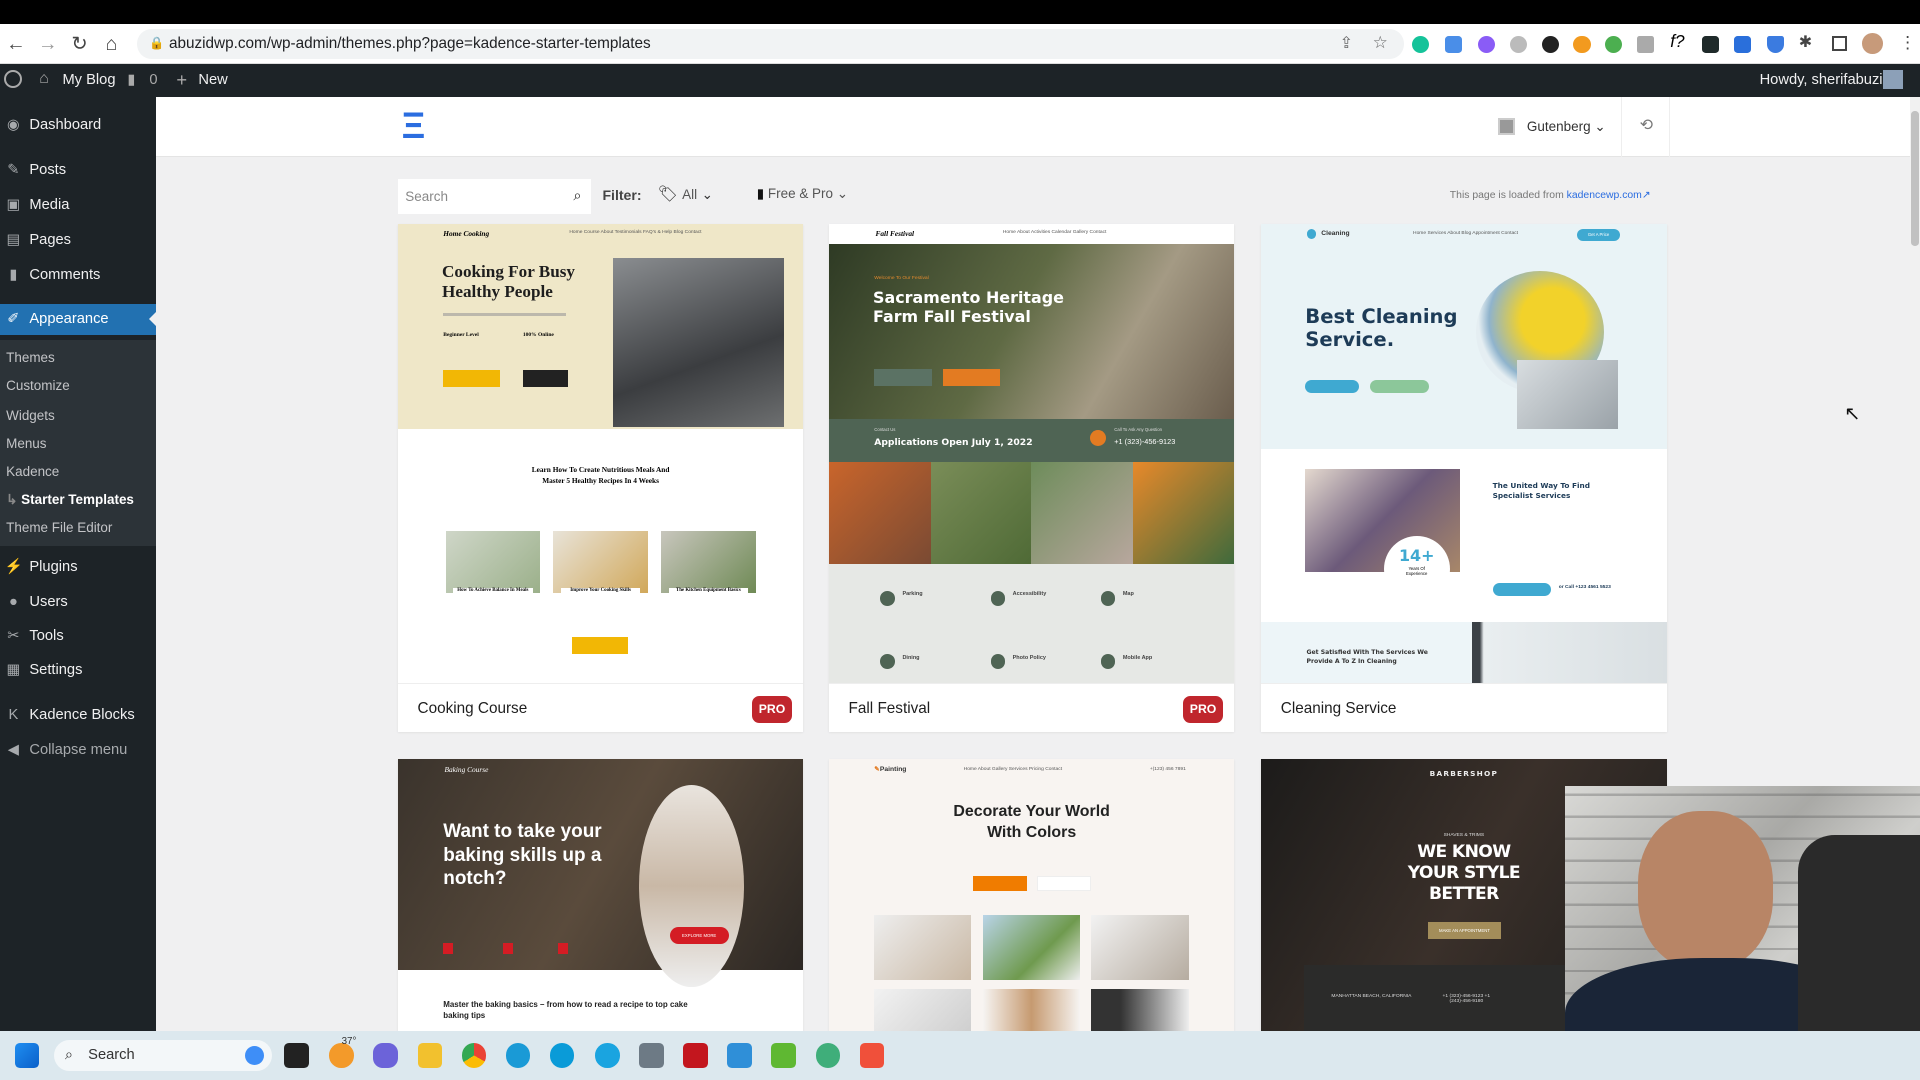 The image size is (1920, 1080). I want to click on cleaners-photo, so click(1569, 653).